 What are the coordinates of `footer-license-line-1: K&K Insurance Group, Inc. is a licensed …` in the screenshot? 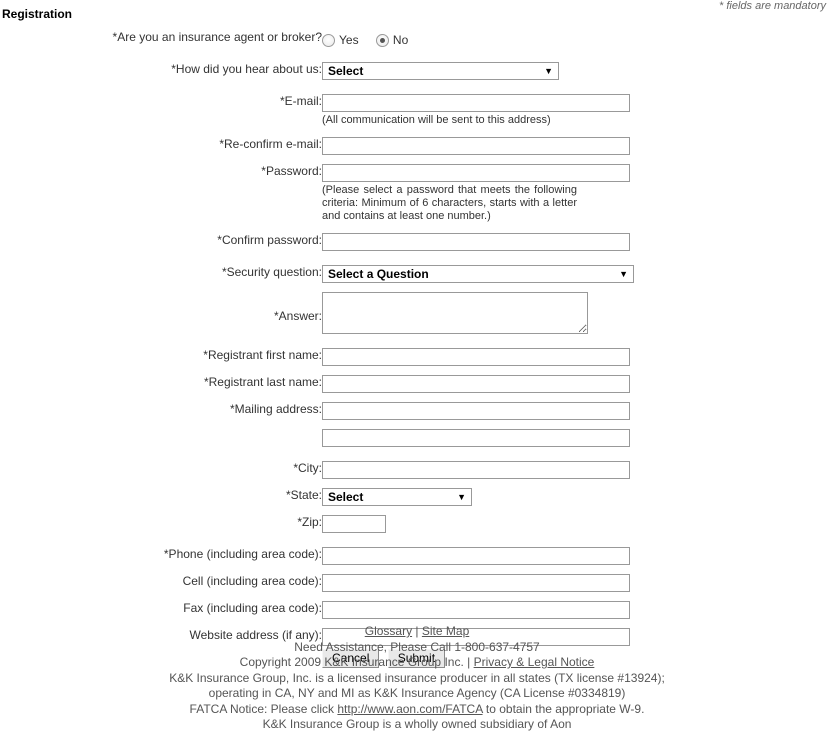 It's located at (417, 677).